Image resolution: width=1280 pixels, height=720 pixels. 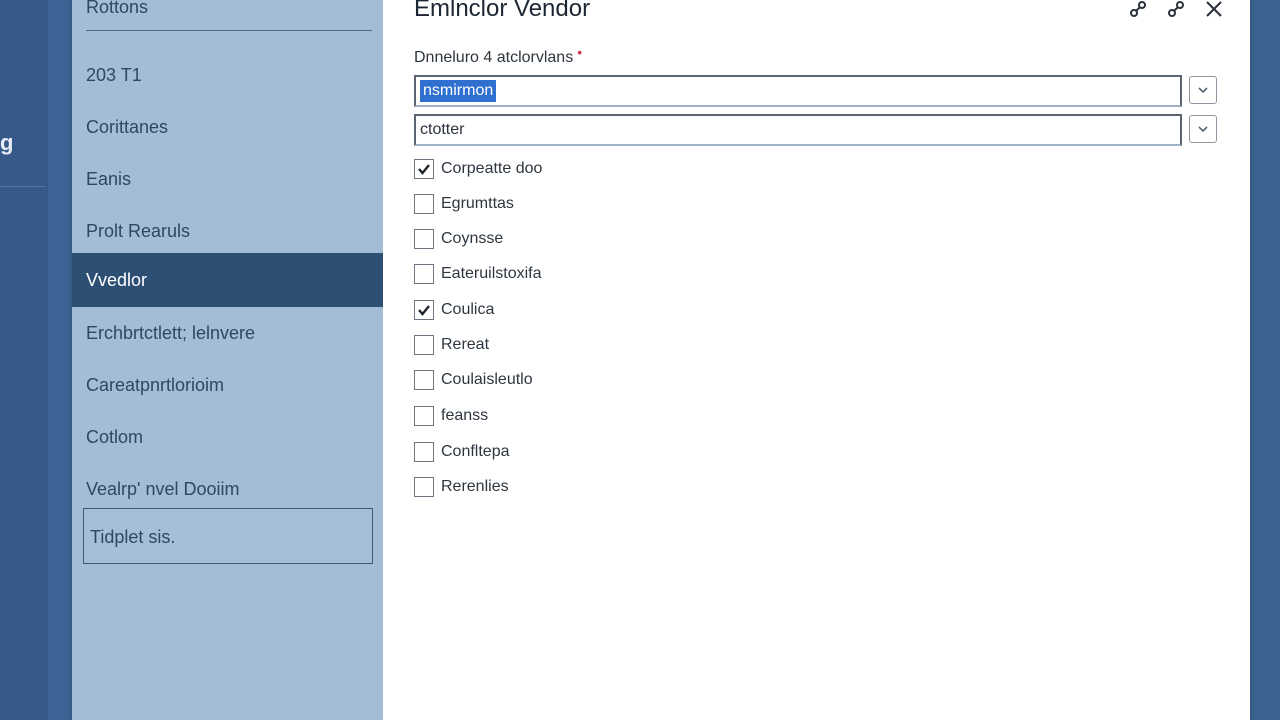 I want to click on checkbox-row-2: Coynsse, so click(x=458, y=239).